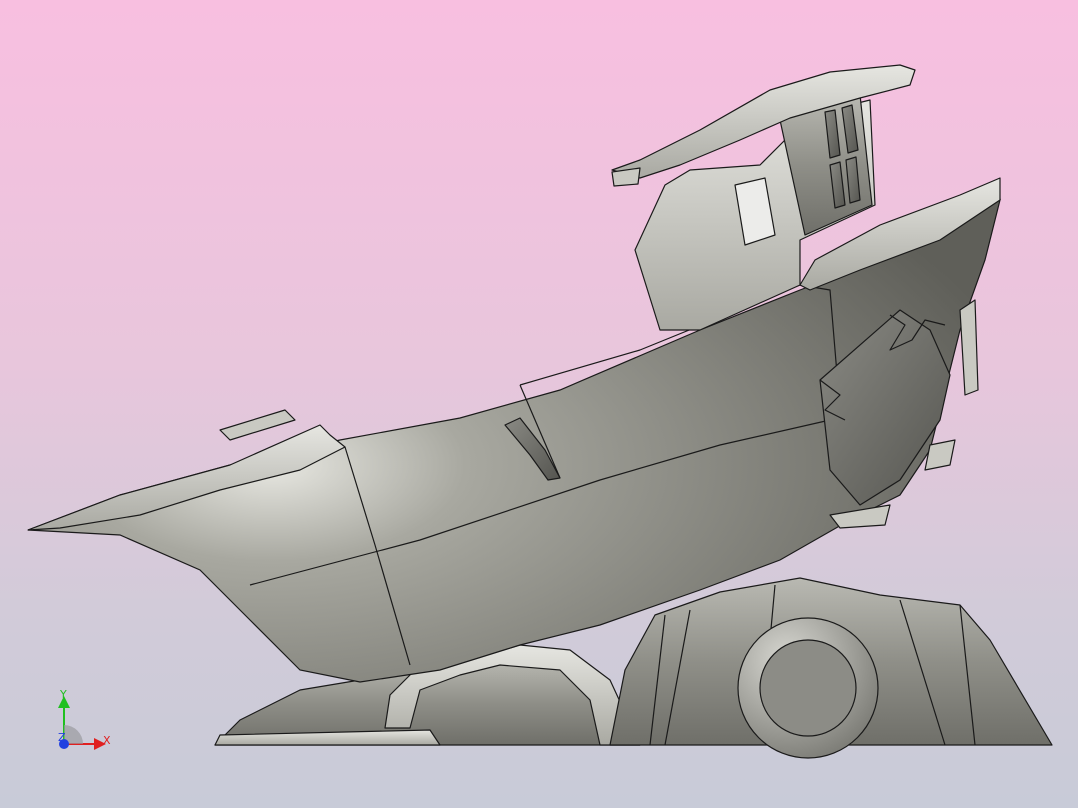 The width and height of the screenshot is (1078, 808). I want to click on x-axis-label: X, so click(107, 740).